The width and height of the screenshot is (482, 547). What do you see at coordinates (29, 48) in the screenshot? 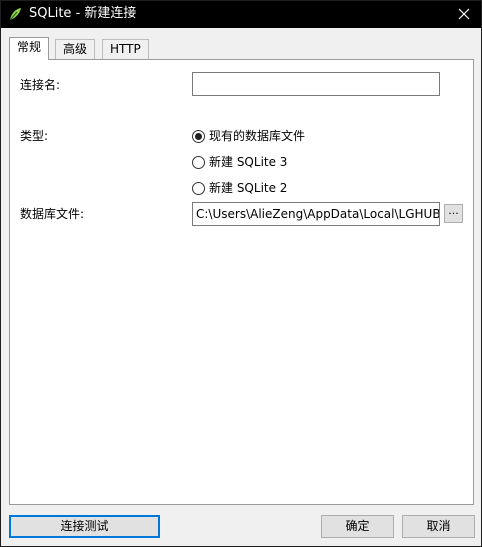
I see `tab-general: 常规` at bounding box center [29, 48].